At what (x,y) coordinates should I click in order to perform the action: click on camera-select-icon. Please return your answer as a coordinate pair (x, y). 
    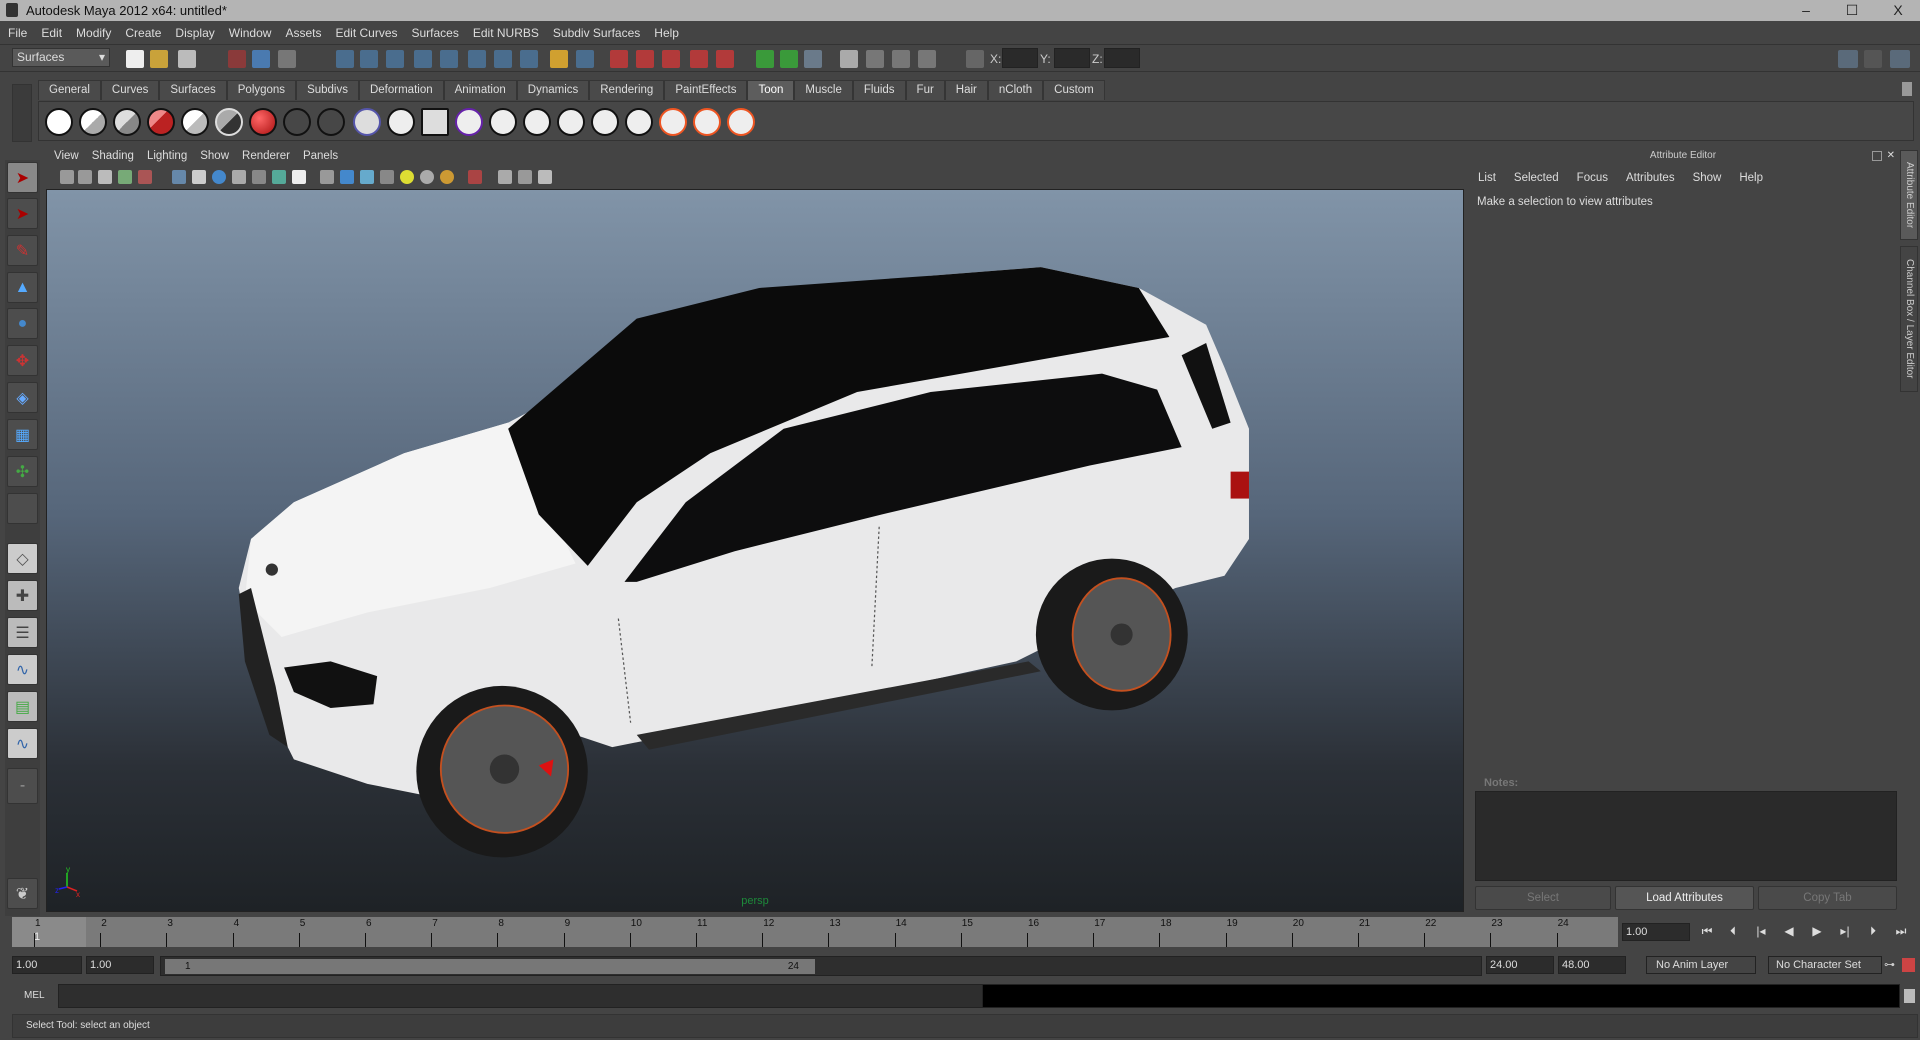
    Looking at the image, I should click on (67, 177).